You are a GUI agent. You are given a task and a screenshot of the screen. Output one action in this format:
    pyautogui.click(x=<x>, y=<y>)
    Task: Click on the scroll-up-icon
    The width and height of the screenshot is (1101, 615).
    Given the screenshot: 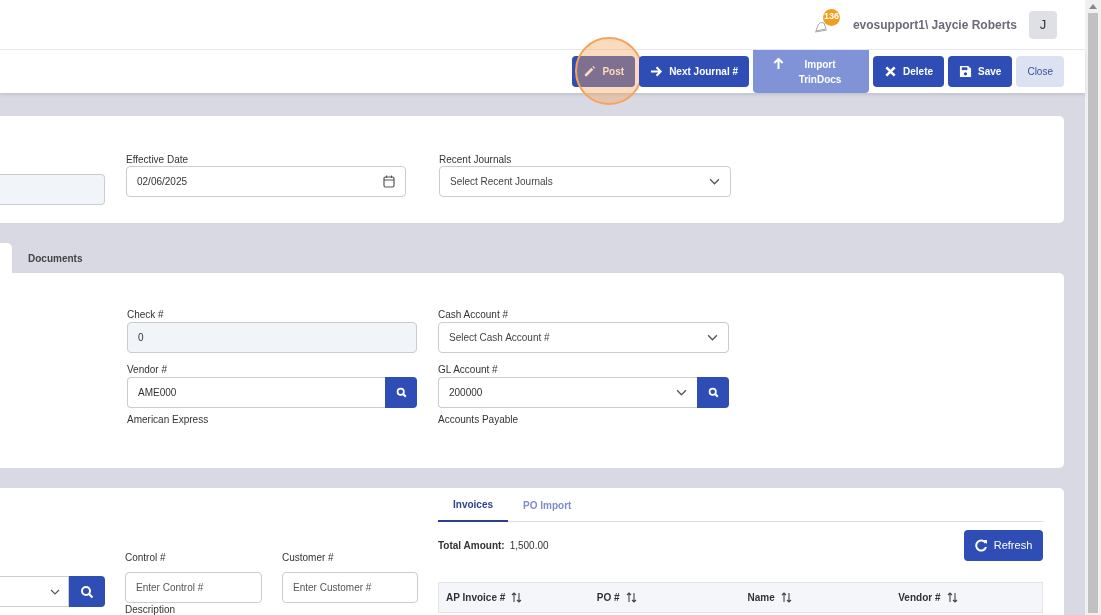 What is the action you would take?
    pyautogui.click(x=1093, y=6)
    